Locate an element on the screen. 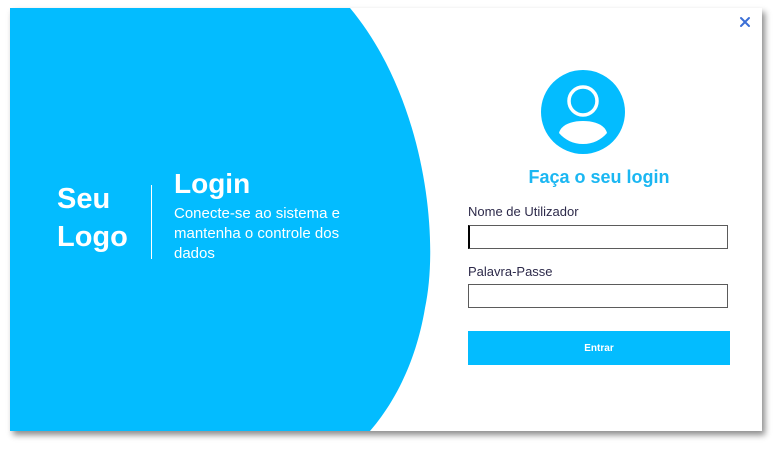  username-input is located at coordinates (598, 237).